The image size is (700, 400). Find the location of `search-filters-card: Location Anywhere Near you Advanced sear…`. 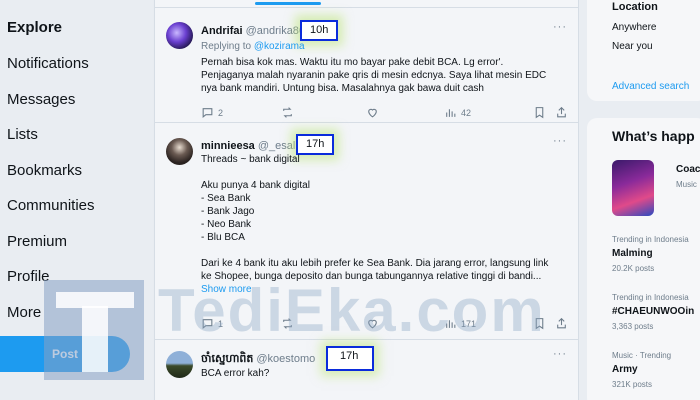

search-filters-card: Location Anywhere Near you Advanced sear… is located at coordinates (643, 50).